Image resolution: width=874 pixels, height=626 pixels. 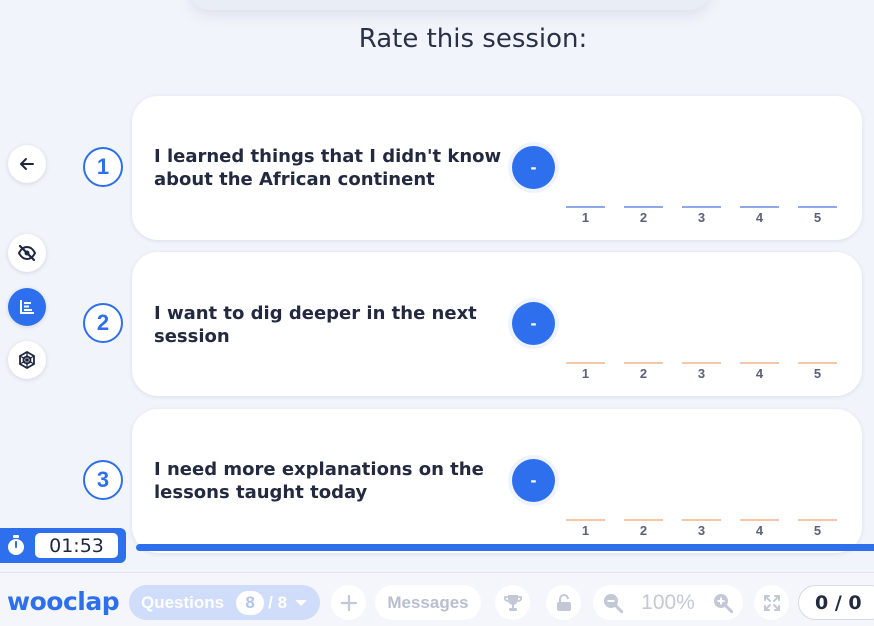 What do you see at coordinates (533, 167) in the screenshot?
I see `answer-toggle-button-1: -` at bounding box center [533, 167].